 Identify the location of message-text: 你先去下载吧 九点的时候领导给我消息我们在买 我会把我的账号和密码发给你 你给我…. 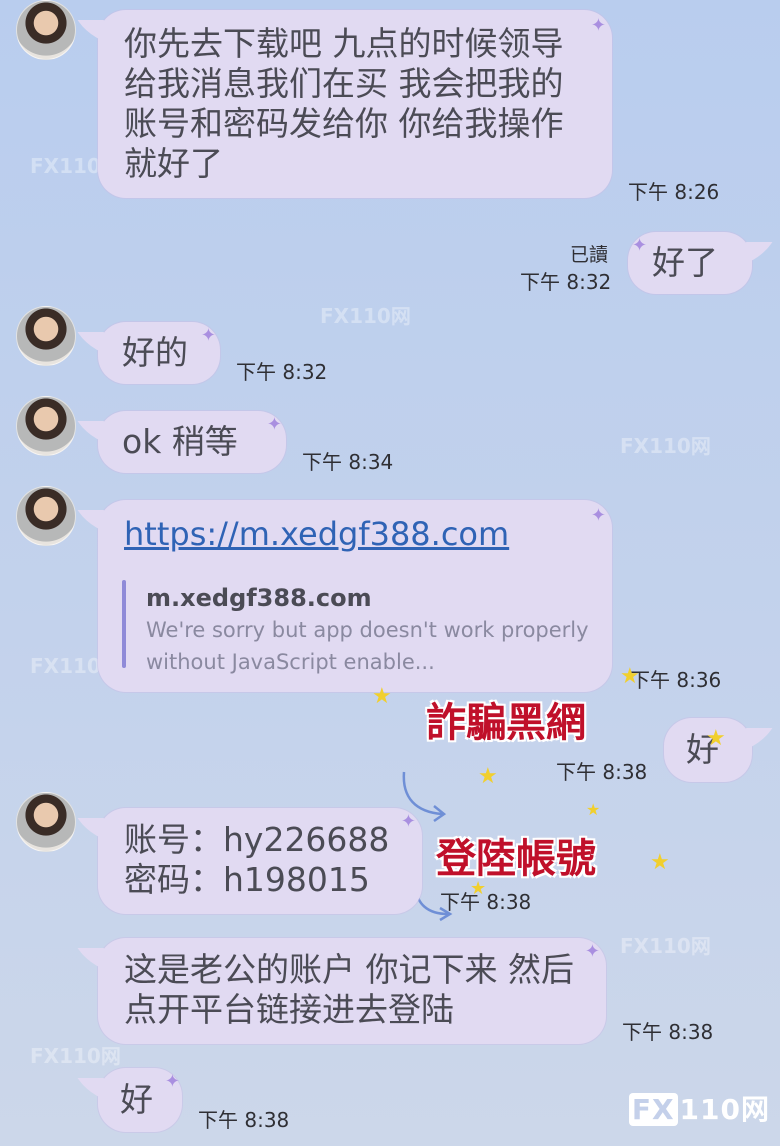
(344, 103).